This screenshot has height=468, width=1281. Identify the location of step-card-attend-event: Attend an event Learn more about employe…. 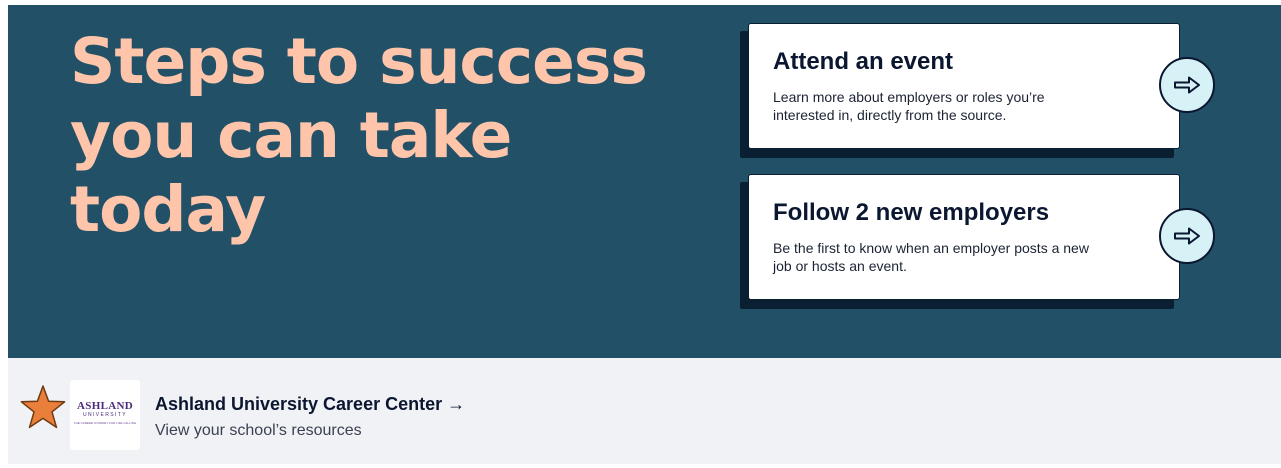
(981, 86).